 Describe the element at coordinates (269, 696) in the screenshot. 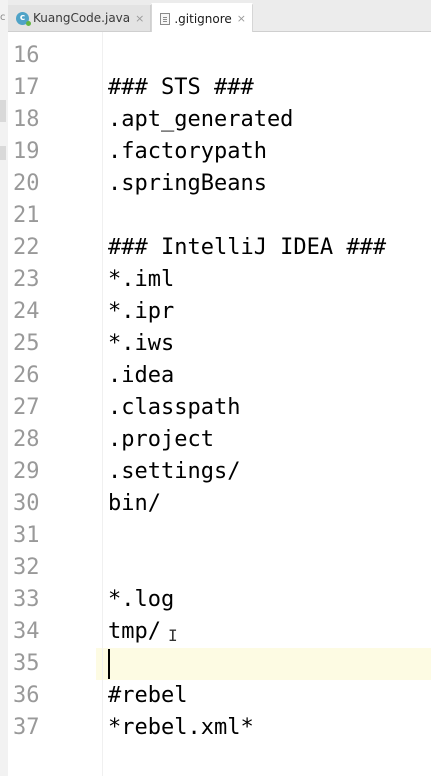

I see `code-line: #rebel` at that location.